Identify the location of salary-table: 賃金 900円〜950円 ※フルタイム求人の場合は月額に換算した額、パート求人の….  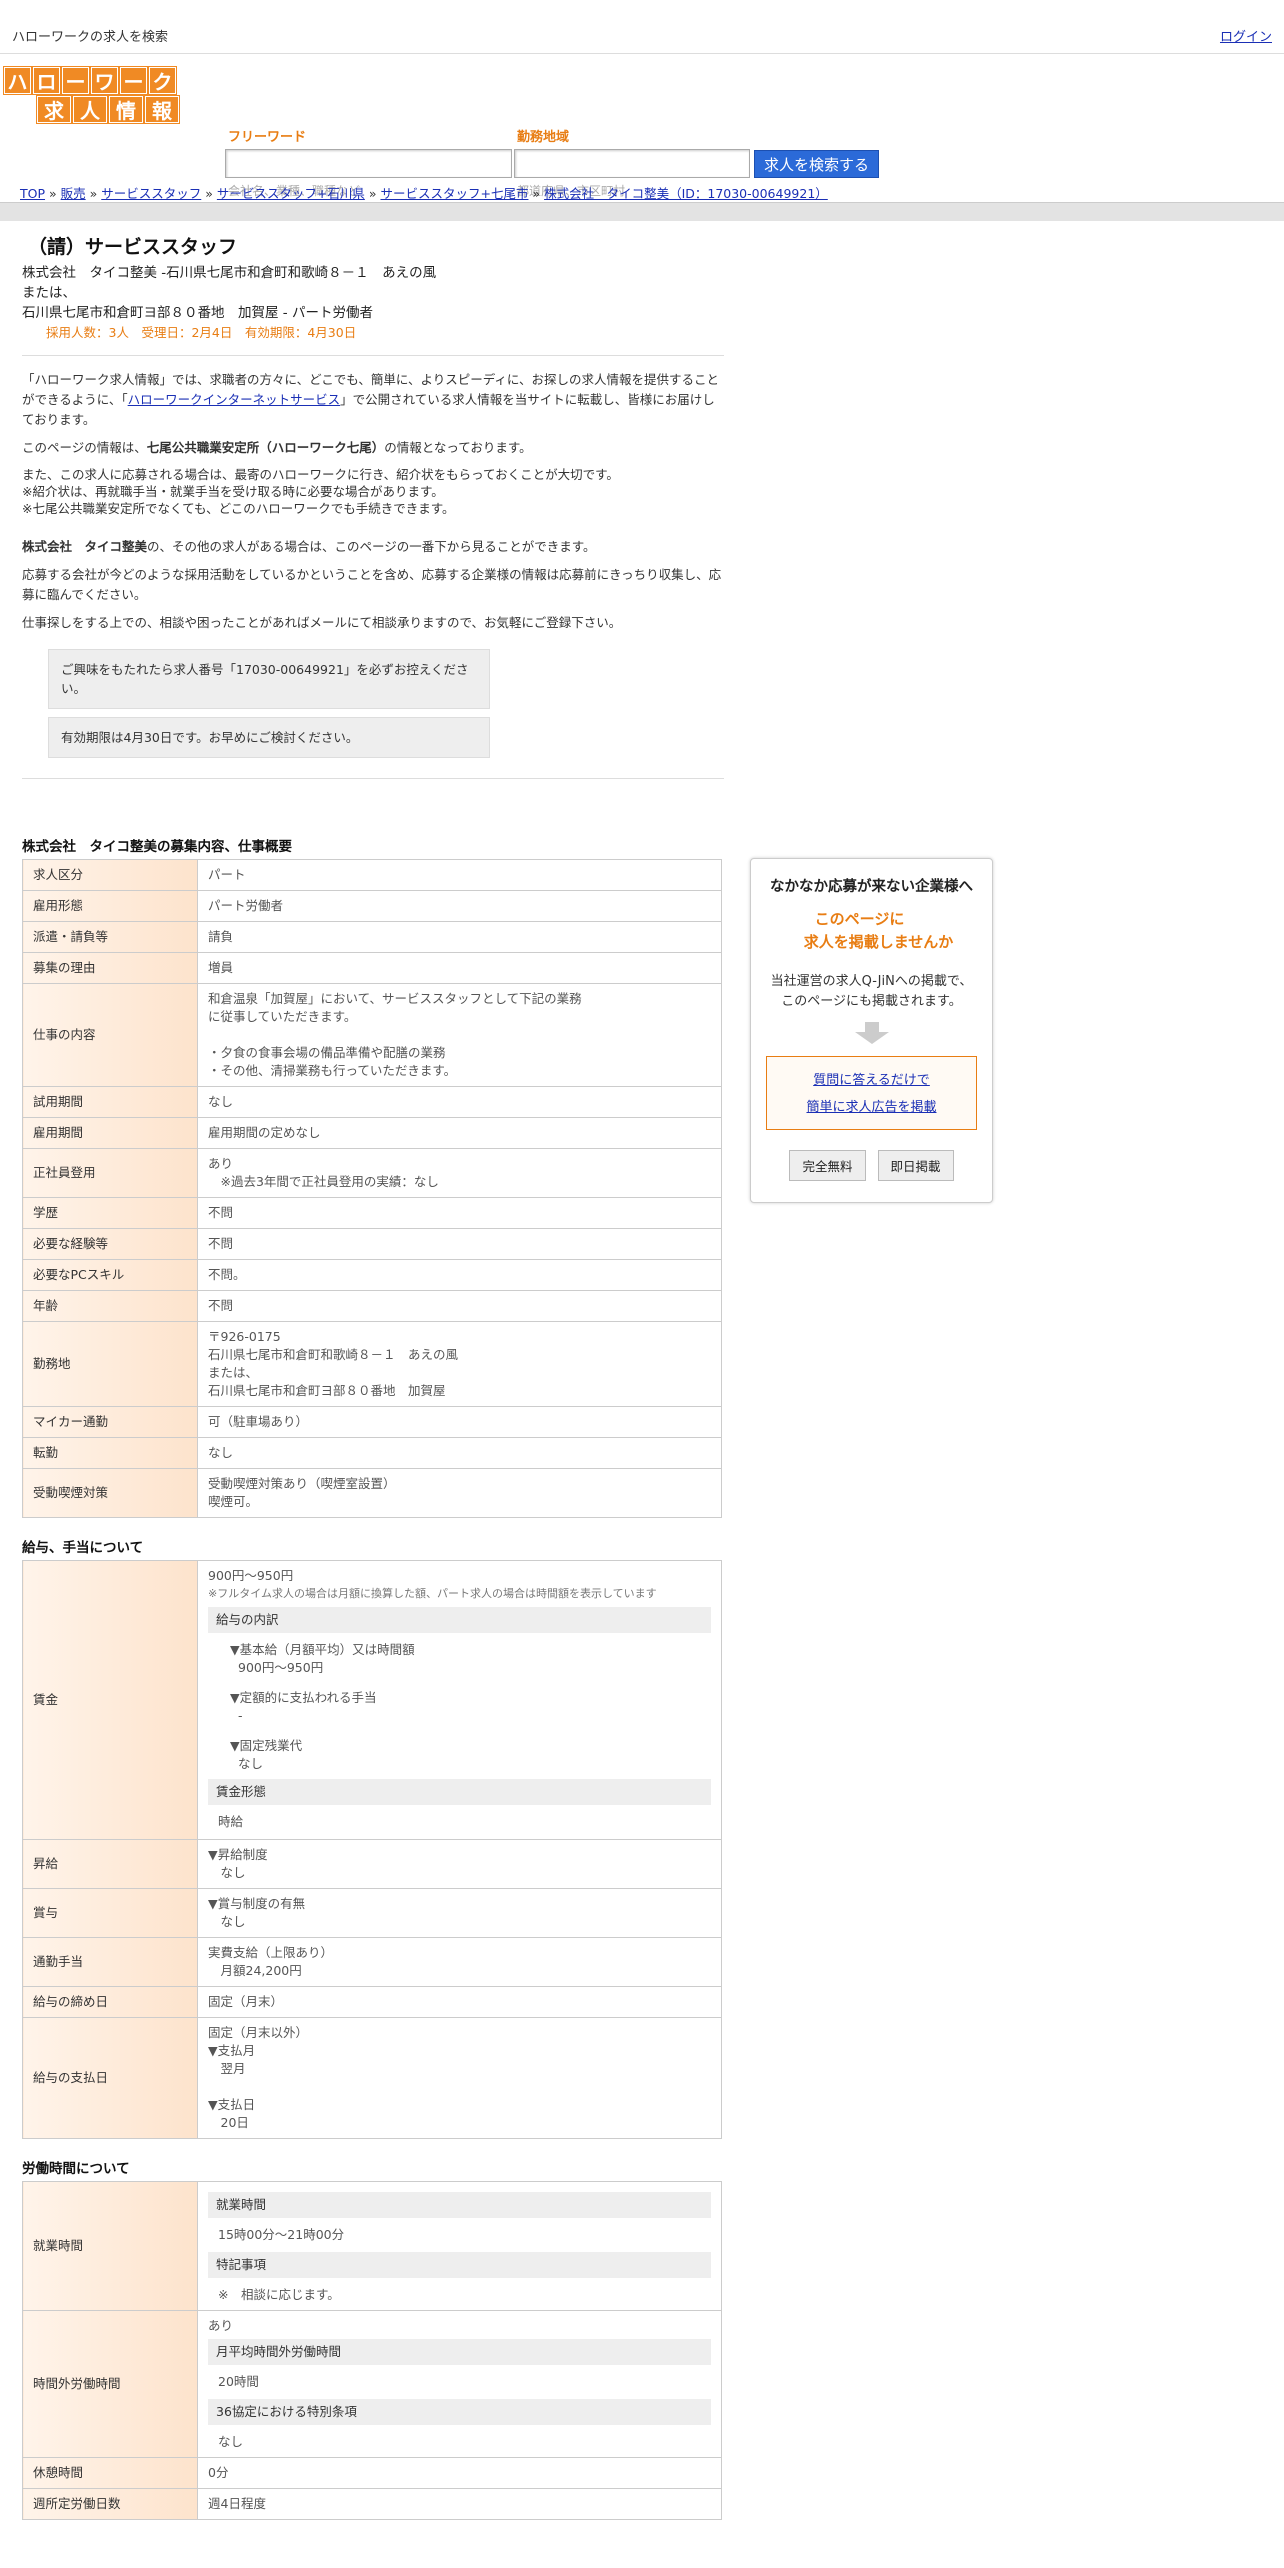
(372, 1849).